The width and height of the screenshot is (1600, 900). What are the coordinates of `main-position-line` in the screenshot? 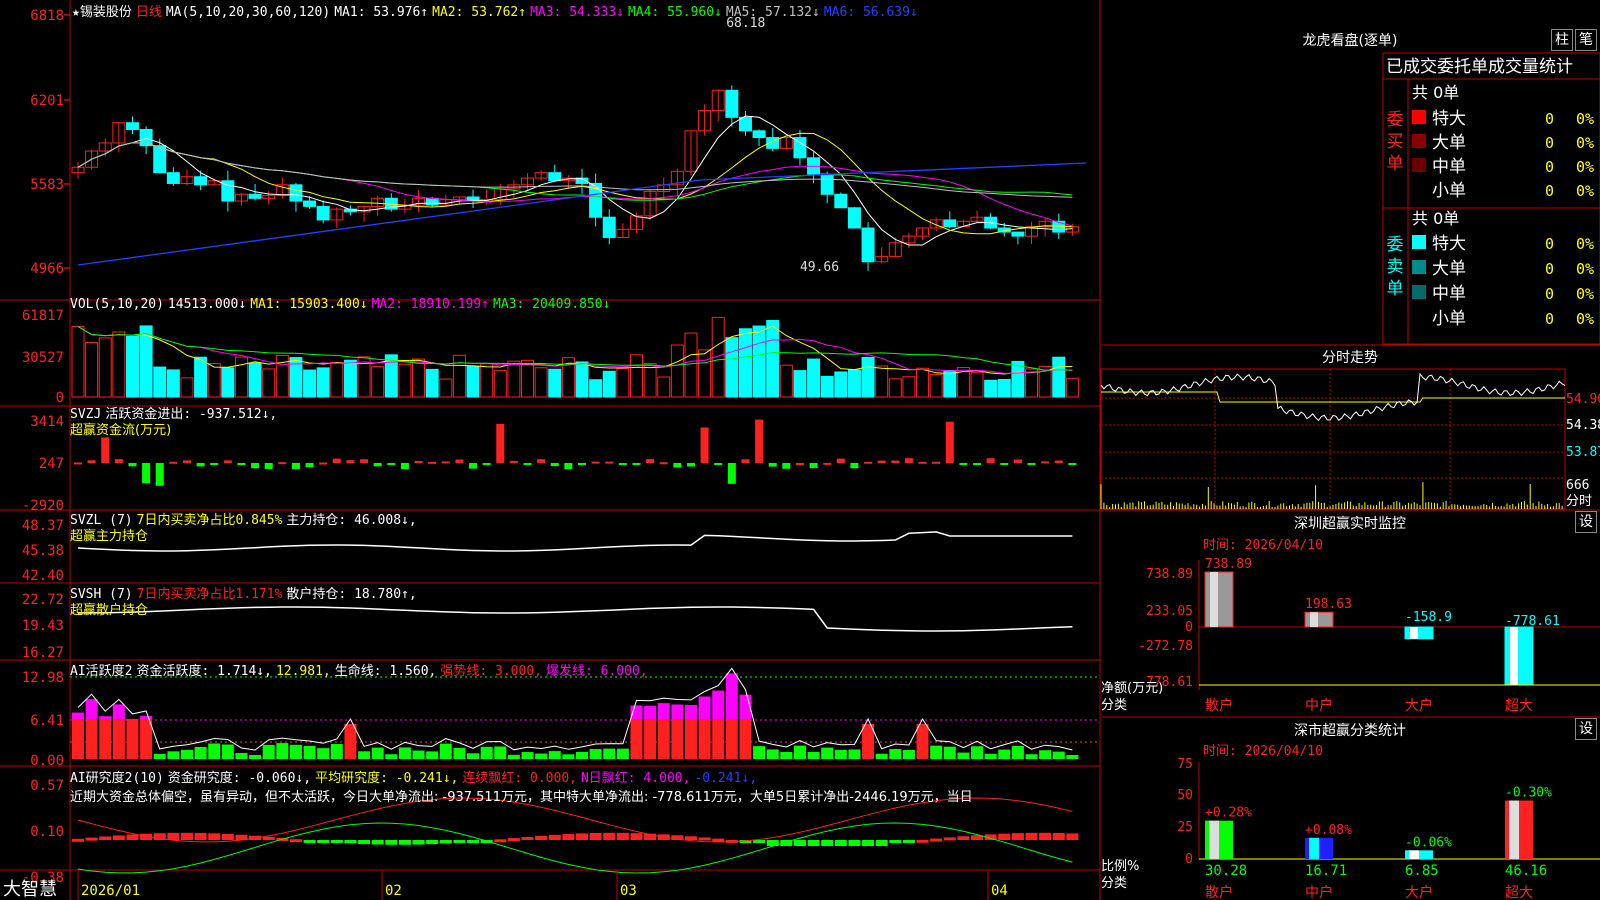 It's located at (575, 541).